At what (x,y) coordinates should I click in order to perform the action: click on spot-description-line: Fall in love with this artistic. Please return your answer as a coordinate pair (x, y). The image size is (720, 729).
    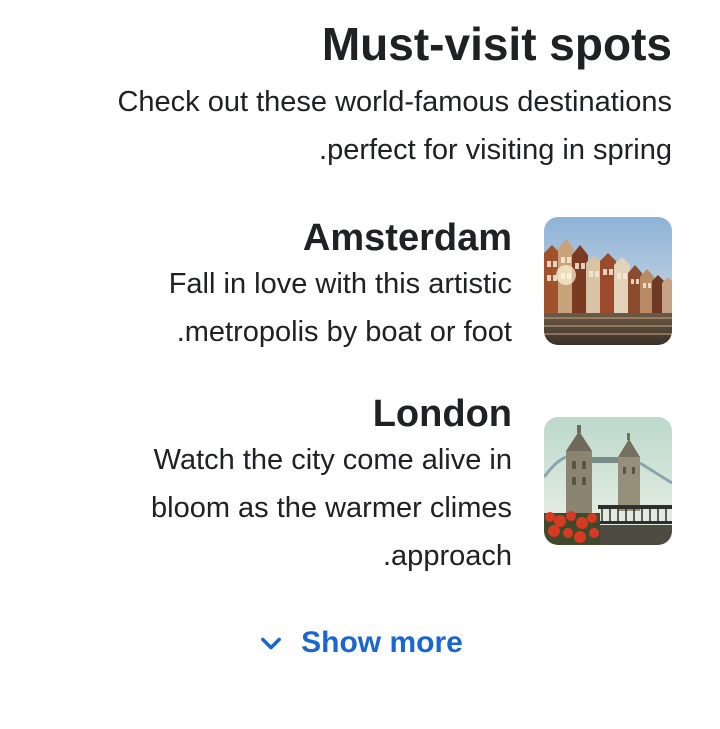
    Looking at the image, I should click on (340, 284).